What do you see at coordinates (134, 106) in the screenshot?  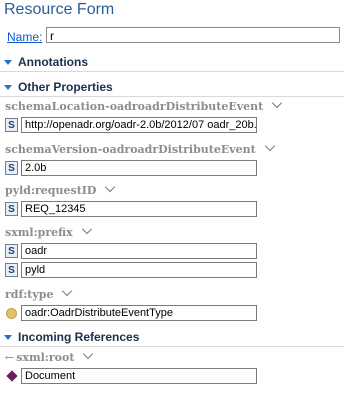 I see `property-name: schemaLocation-oadroadrDistributeEvent` at bounding box center [134, 106].